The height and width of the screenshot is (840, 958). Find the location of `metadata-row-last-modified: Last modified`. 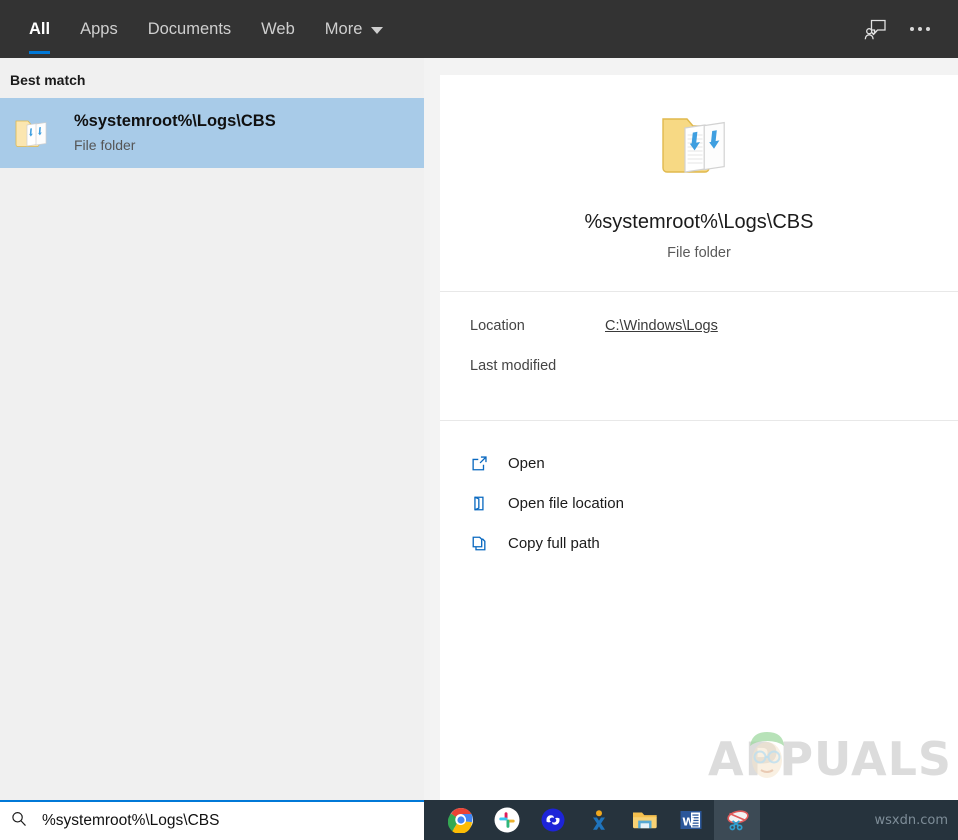

metadata-row-last-modified: Last modified is located at coordinates (714, 378).